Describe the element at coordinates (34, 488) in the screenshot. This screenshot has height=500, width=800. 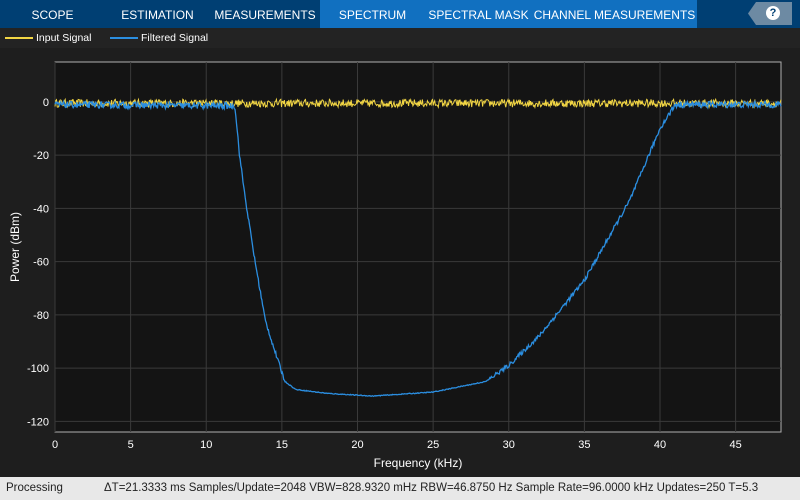
I see `status-state: Processing` at that location.